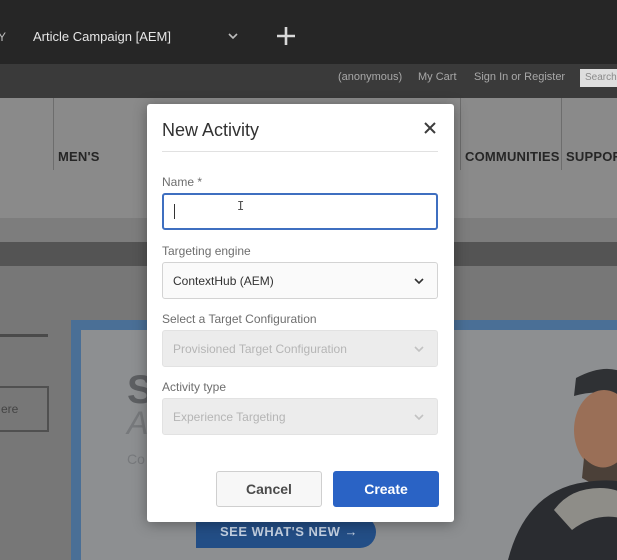 This screenshot has width=617, height=560. Describe the element at coordinates (182, 182) in the screenshot. I see `name-label: Name *` at that location.